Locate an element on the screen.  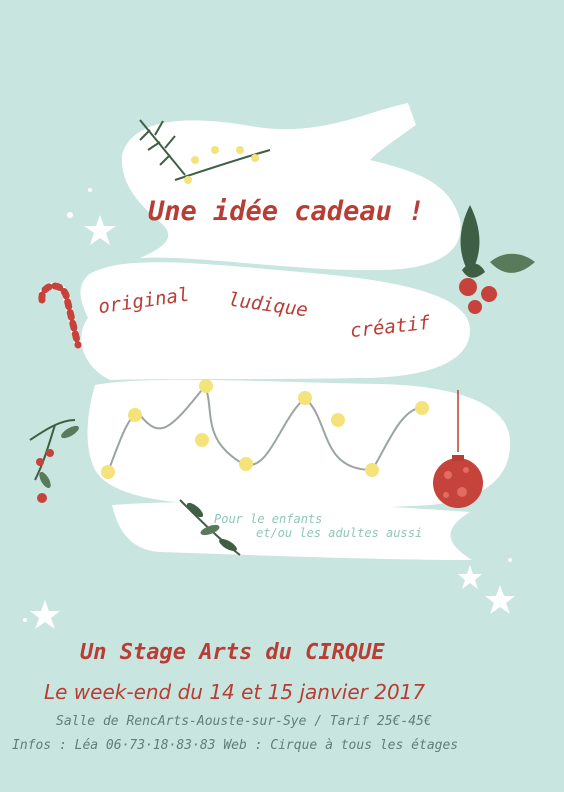
headline: Une idée cadeau ! is located at coordinates (286, 211).